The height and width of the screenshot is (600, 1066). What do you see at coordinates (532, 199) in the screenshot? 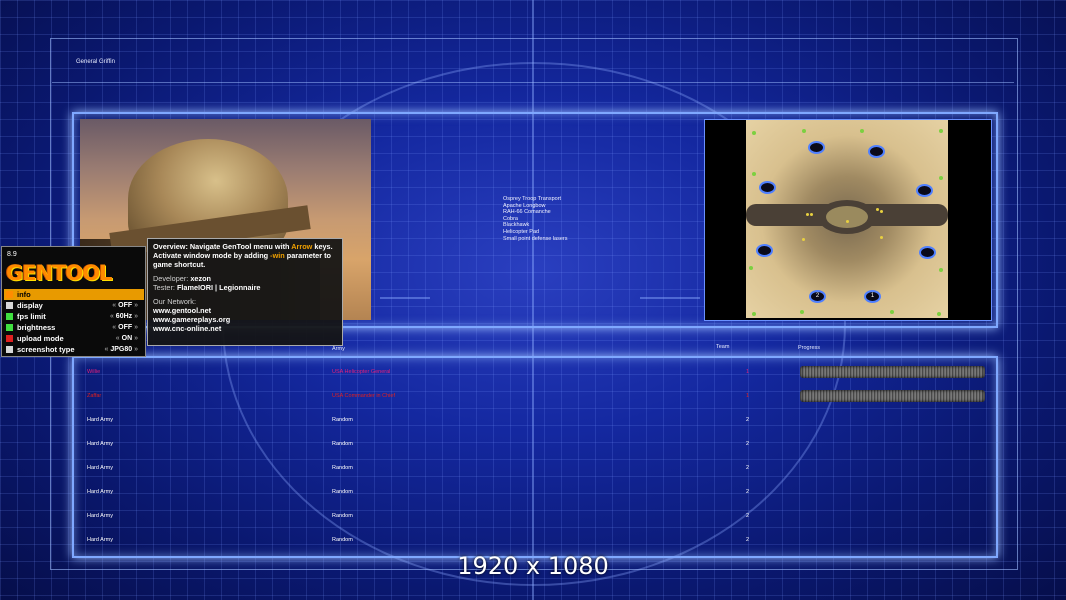
I see `unit-list-item: Osprey Troop Transport` at bounding box center [532, 199].